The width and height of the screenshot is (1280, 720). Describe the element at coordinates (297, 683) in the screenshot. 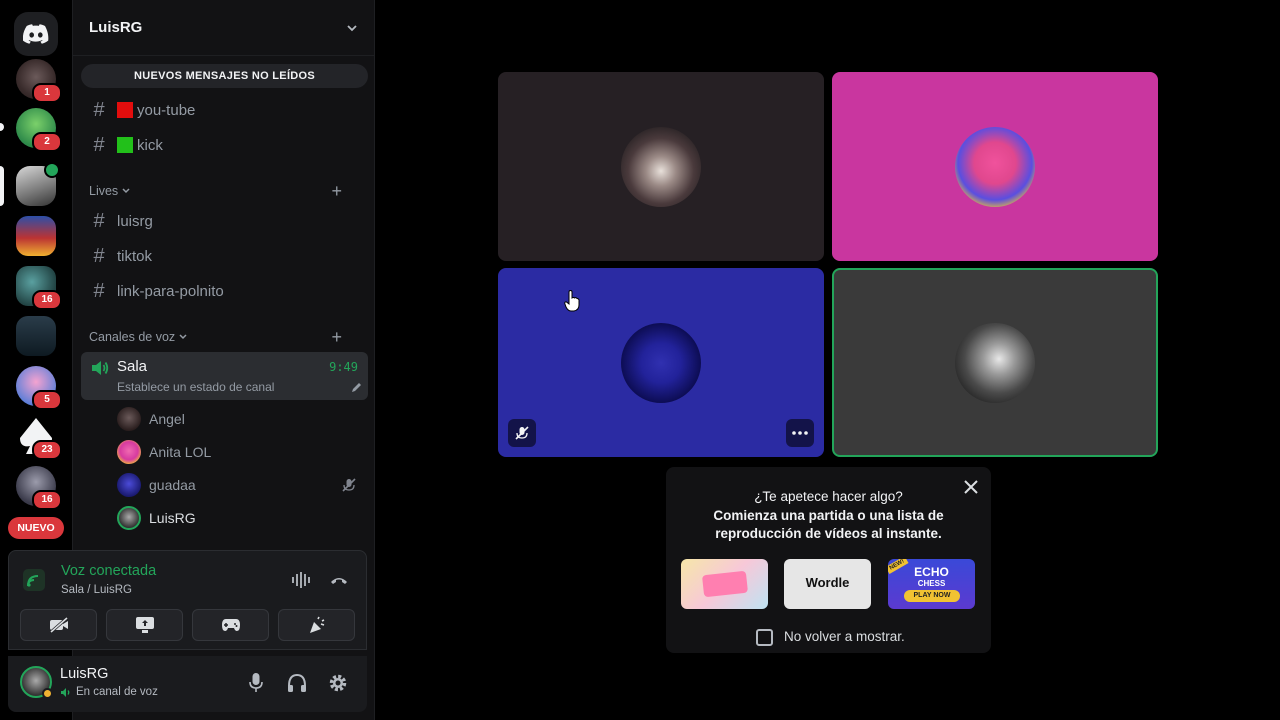

I see `headphones-icon` at that location.